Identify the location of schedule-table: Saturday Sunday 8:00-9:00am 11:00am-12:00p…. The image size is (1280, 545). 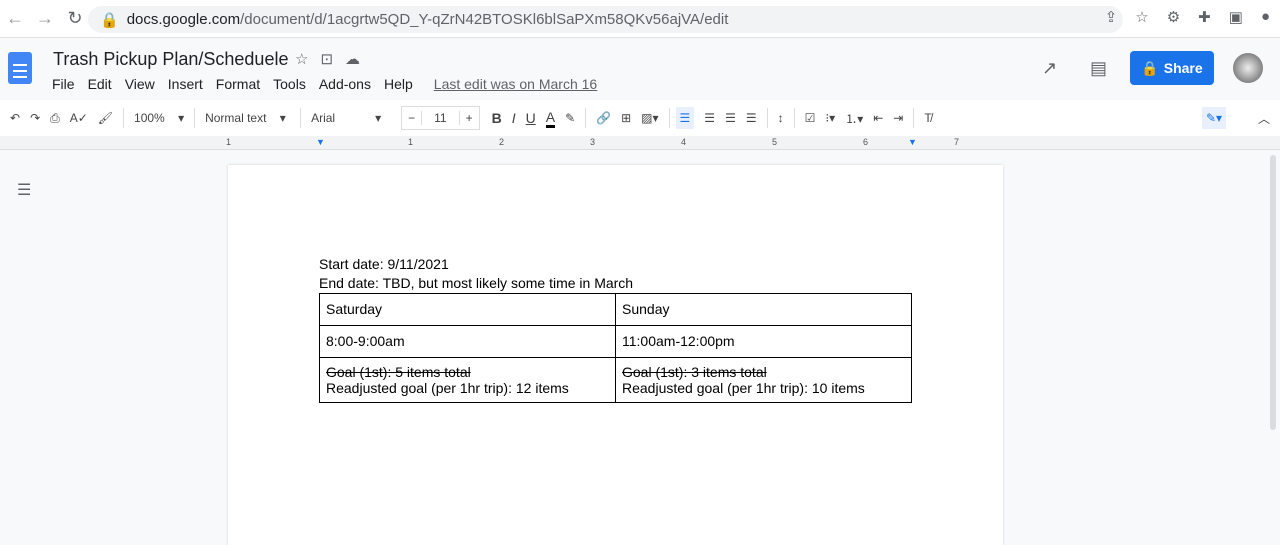
(615, 348).